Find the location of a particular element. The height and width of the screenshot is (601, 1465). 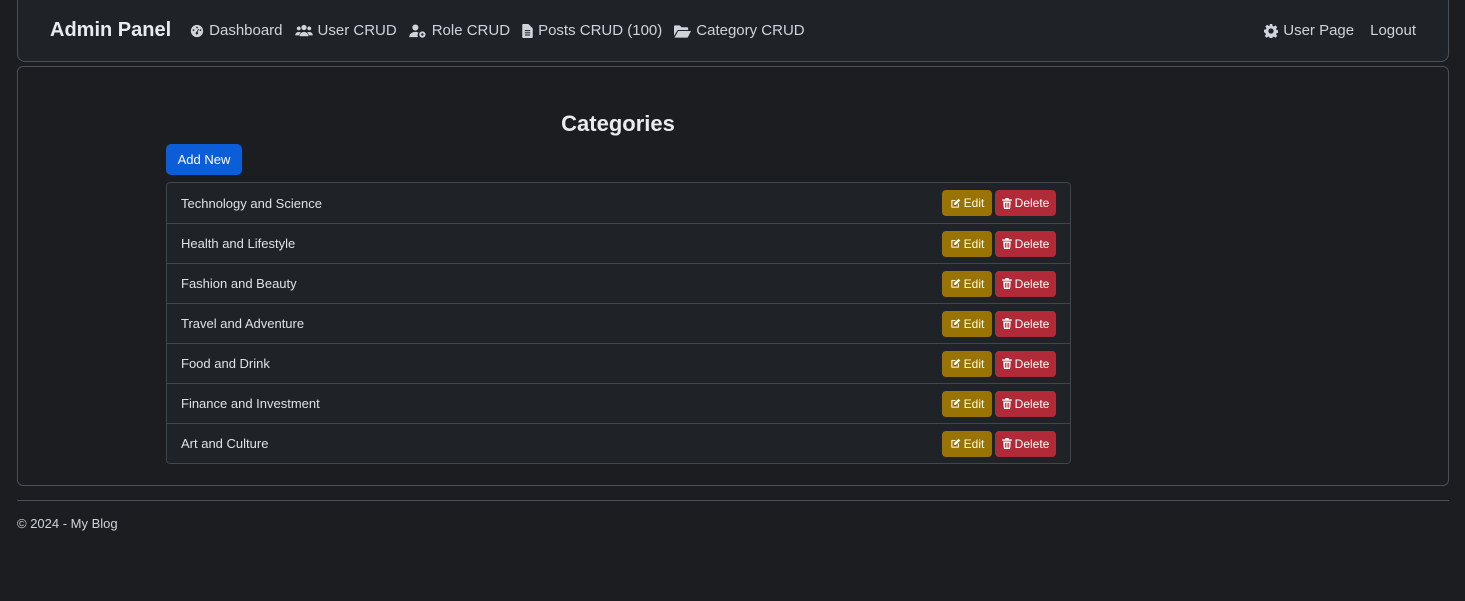

category-row: Health and Lifestyle Edit Delete is located at coordinates (618, 243).